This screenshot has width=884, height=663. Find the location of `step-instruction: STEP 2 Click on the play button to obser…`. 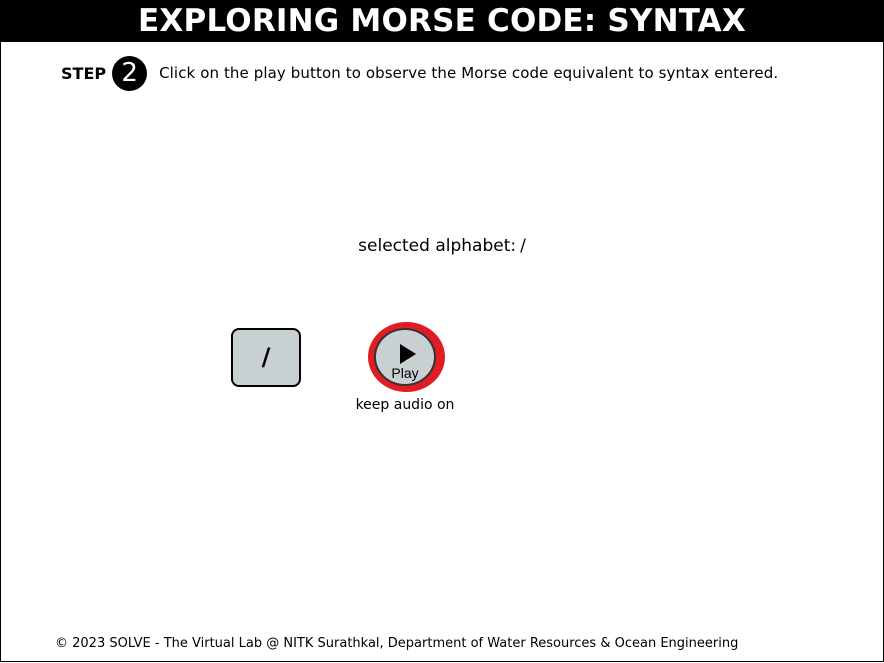

step-instruction: STEP 2 Click on the play button to obser… is located at coordinates (420, 73).